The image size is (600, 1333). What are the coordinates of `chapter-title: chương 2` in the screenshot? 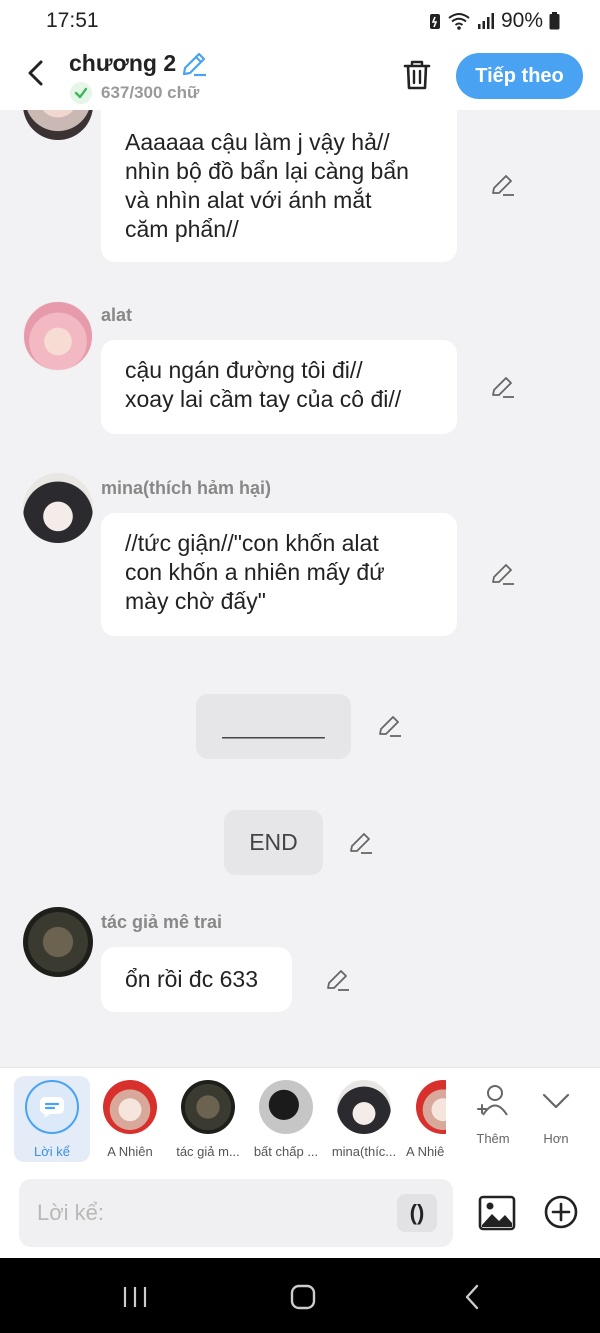 It's located at (123, 63).